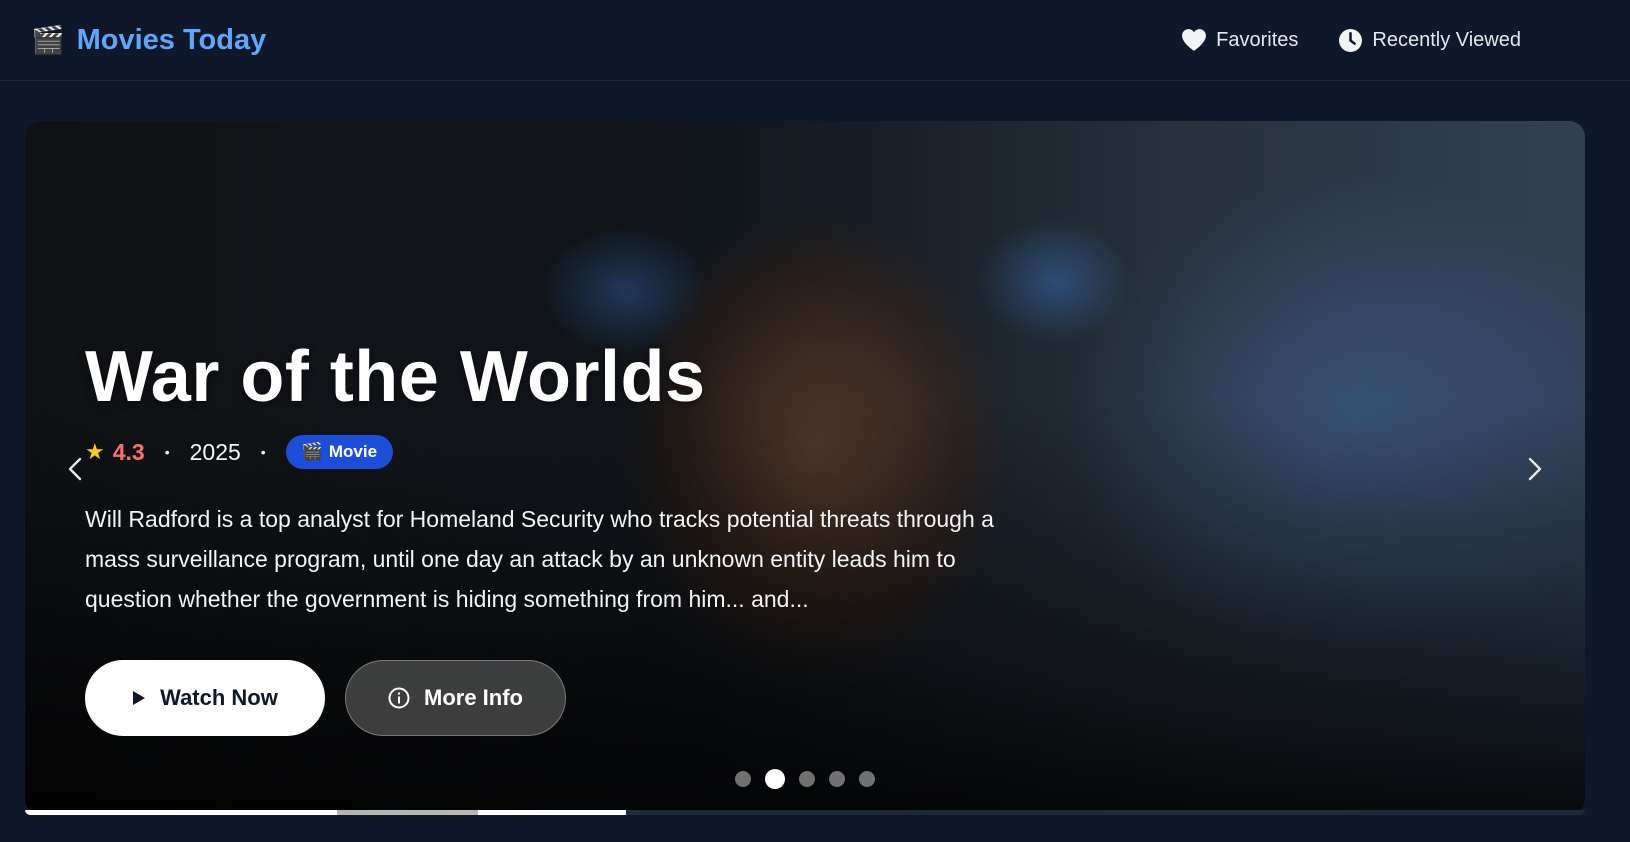  I want to click on carousel-indicators, so click(805, 779).